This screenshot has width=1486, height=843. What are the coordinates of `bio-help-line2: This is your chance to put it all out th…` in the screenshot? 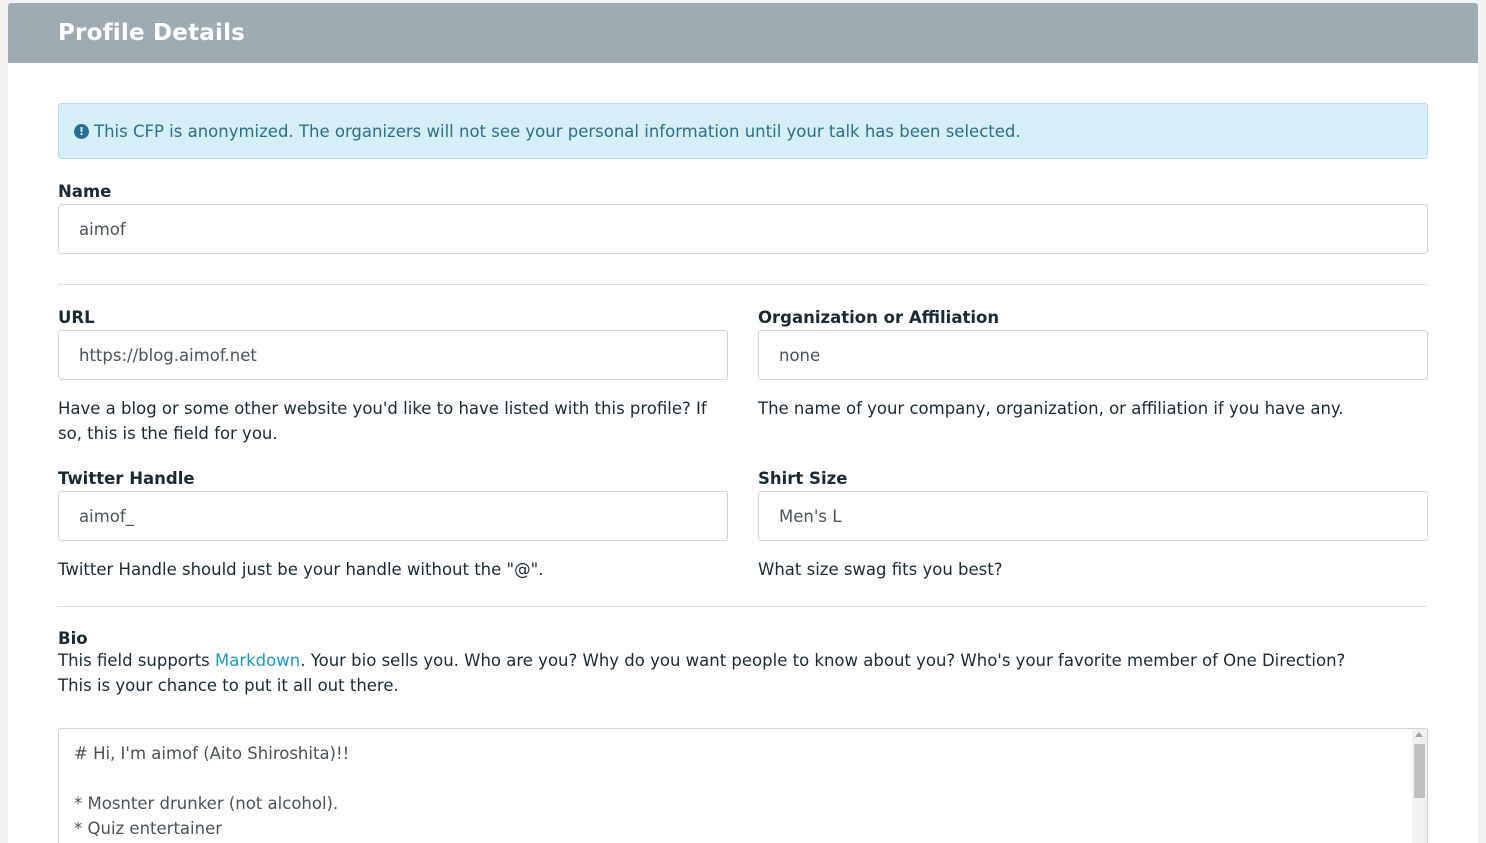 It's located at (228, 685).